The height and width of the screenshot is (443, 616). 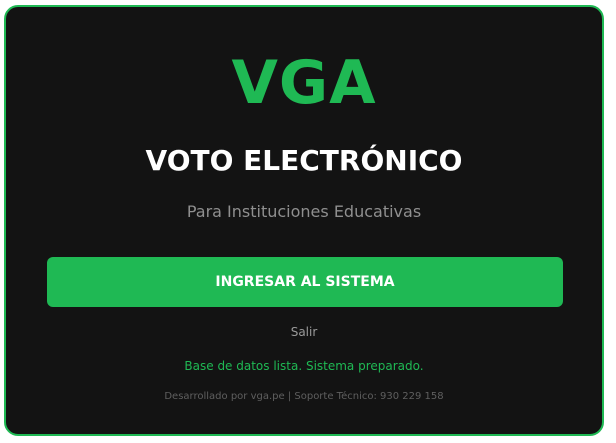 What do you see at coordinates (304, 366) in the screenshot?
I see `status-message: Base de datos lista. Sistema preparado.` at bounding box center [304, 366].